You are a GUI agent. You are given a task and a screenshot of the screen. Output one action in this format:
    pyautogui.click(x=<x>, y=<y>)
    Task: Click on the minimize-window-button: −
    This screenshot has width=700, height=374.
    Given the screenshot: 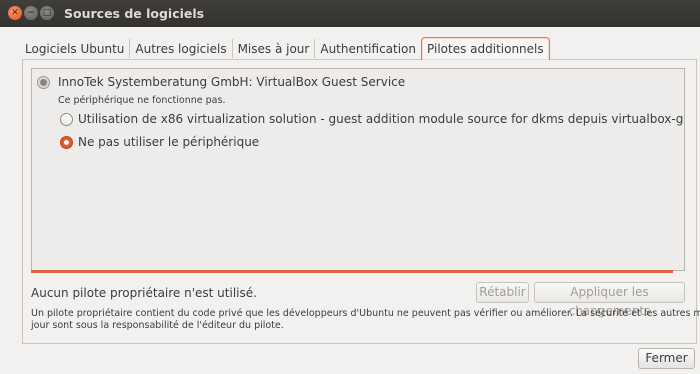 What is the action you would take?
    pyautogui.click(x=31, y=13)
    